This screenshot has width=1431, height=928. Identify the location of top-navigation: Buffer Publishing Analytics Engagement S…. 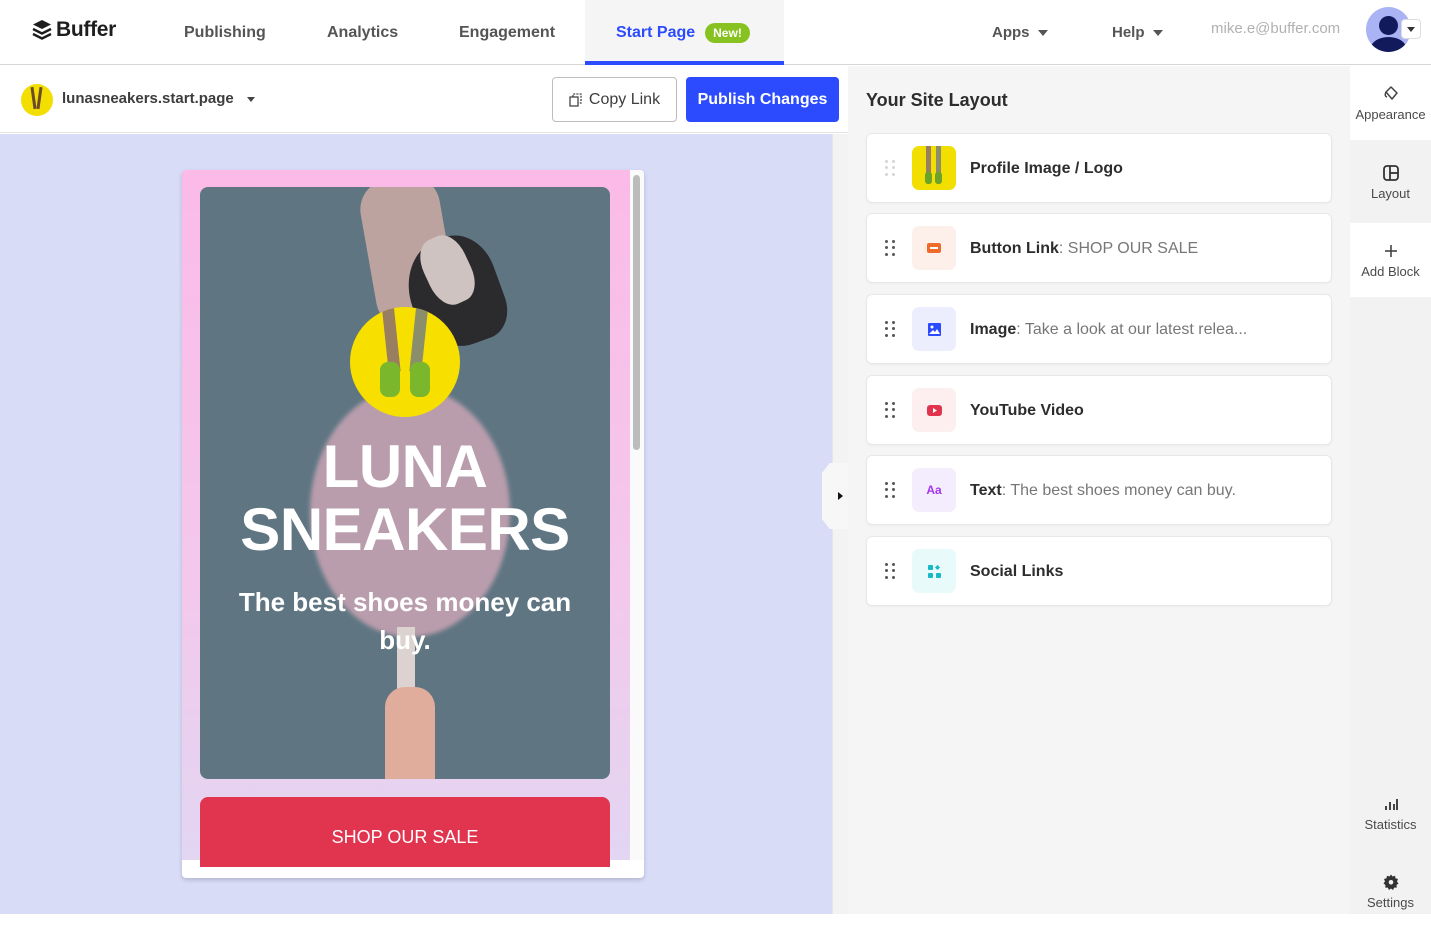
(715, 32).